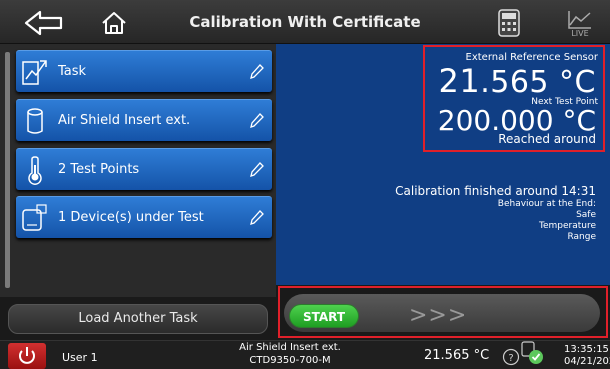 Image resolution: width=610 pixels, height=369 pixels. I want to click on footer-temperature: 21.565 °C, so click(457, 355).